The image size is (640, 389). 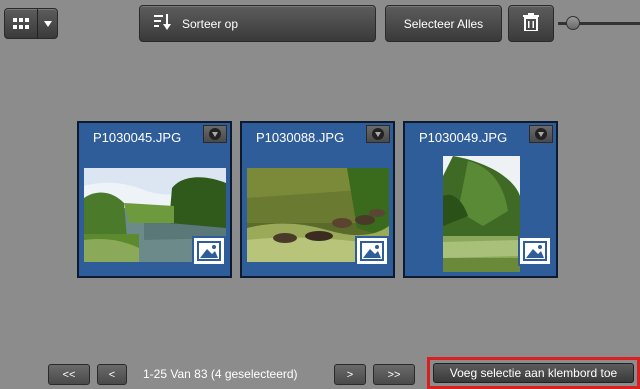 I want to click on photo-thumbnail, so click(x=481, y=214).